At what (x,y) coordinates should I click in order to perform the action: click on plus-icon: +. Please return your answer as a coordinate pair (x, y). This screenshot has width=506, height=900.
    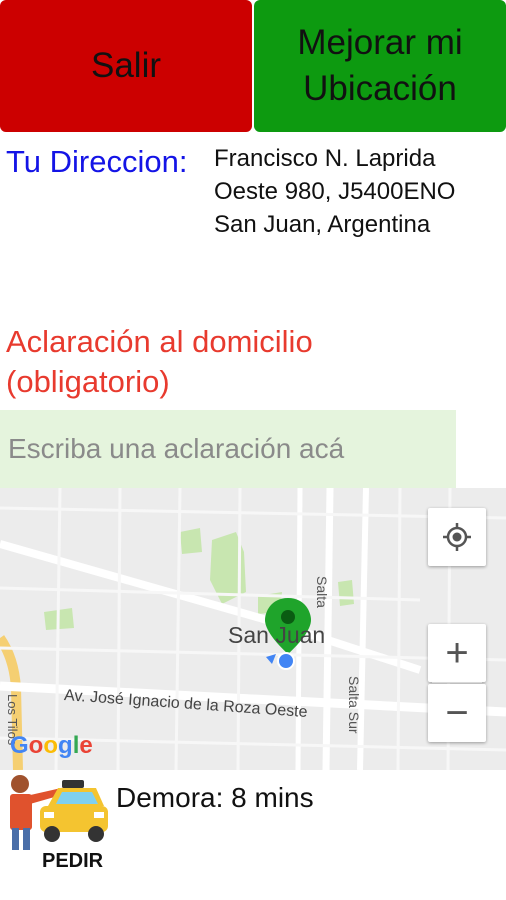
    Looking at the image, I should click on (457, 652).